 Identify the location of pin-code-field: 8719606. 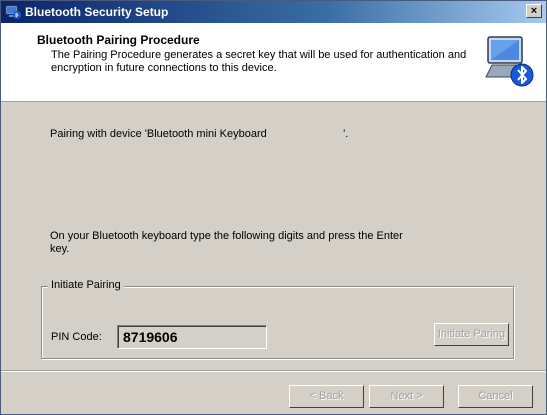
(192, 337).